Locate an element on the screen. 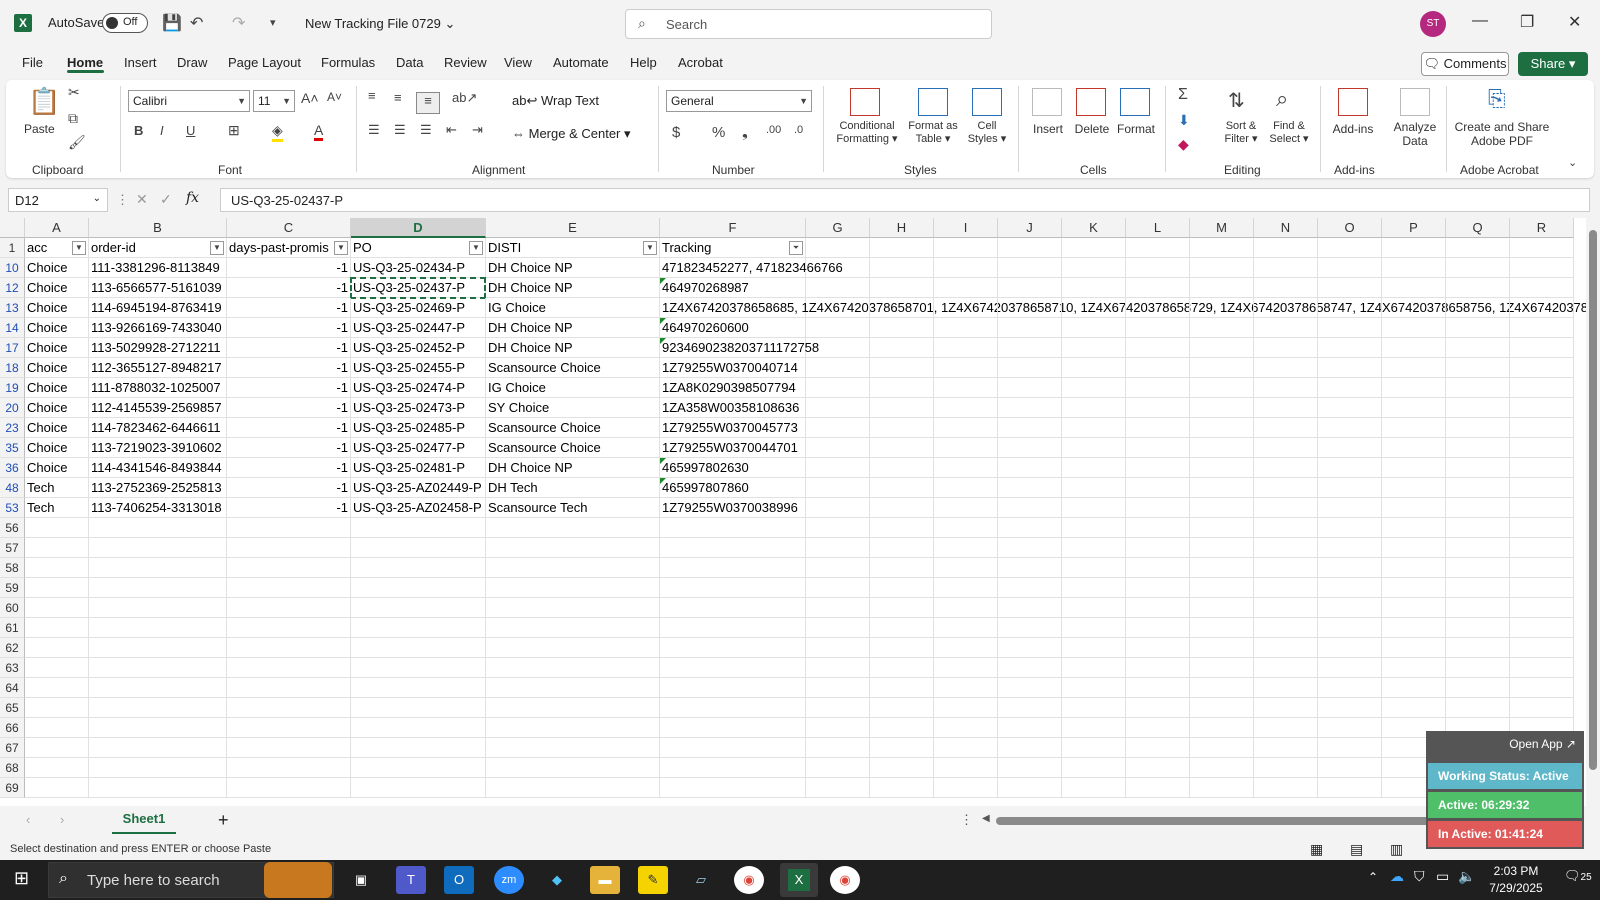 Image resolution: width=1600 pixels, height=900 pixels. sheet-options-icon: ⋮ is located at coordinates (966, 820).